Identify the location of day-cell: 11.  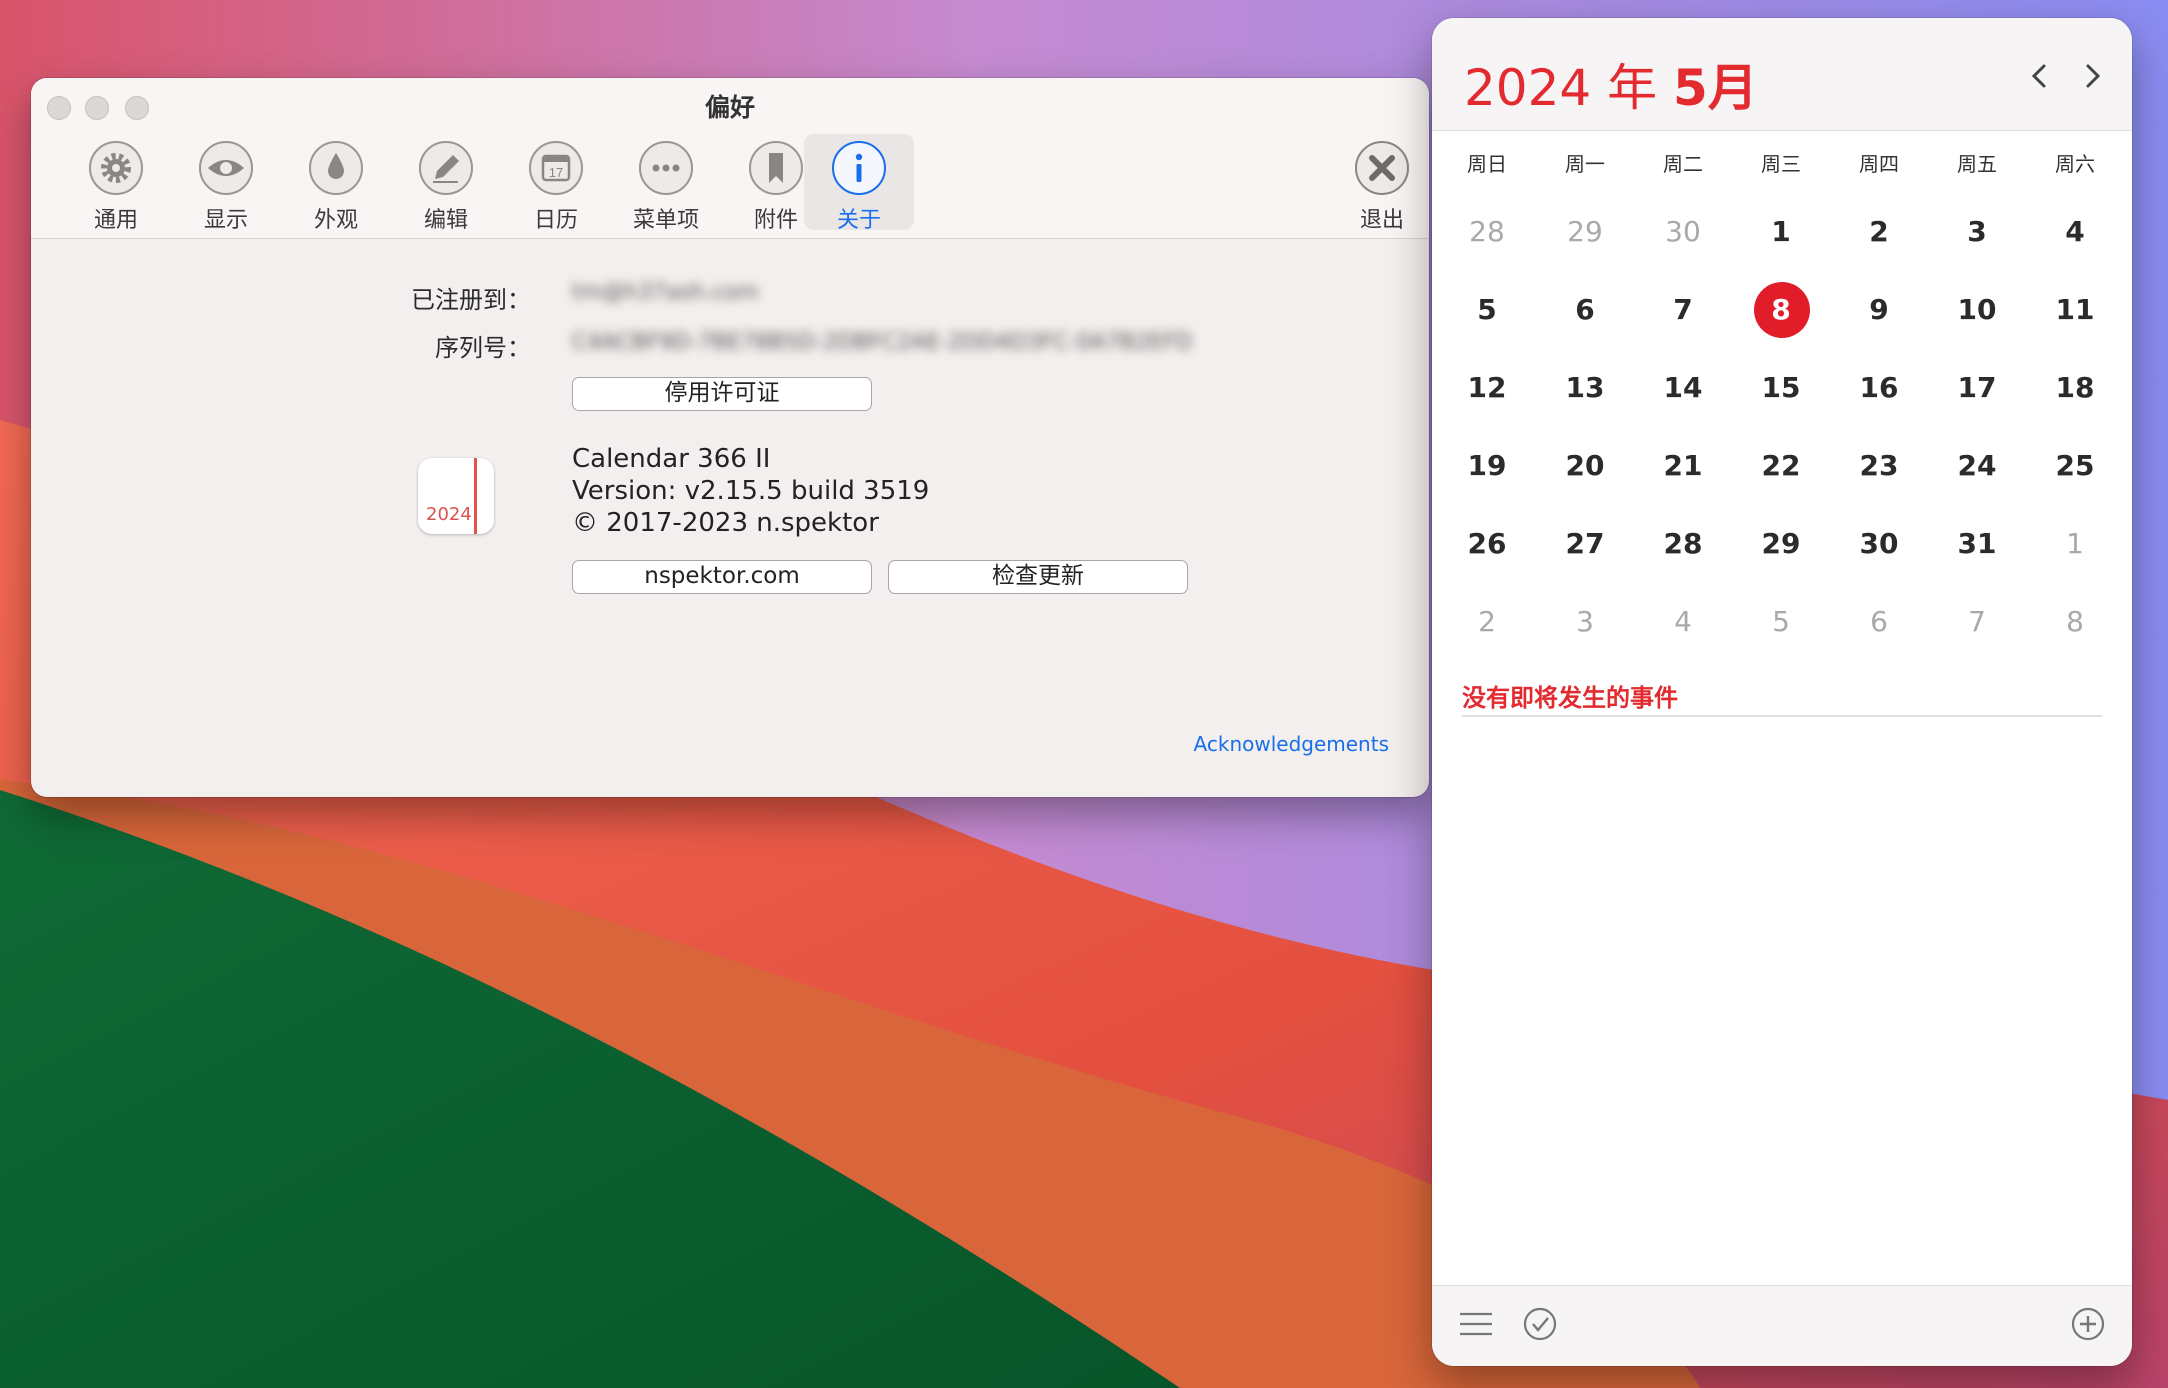
(2075, 310).